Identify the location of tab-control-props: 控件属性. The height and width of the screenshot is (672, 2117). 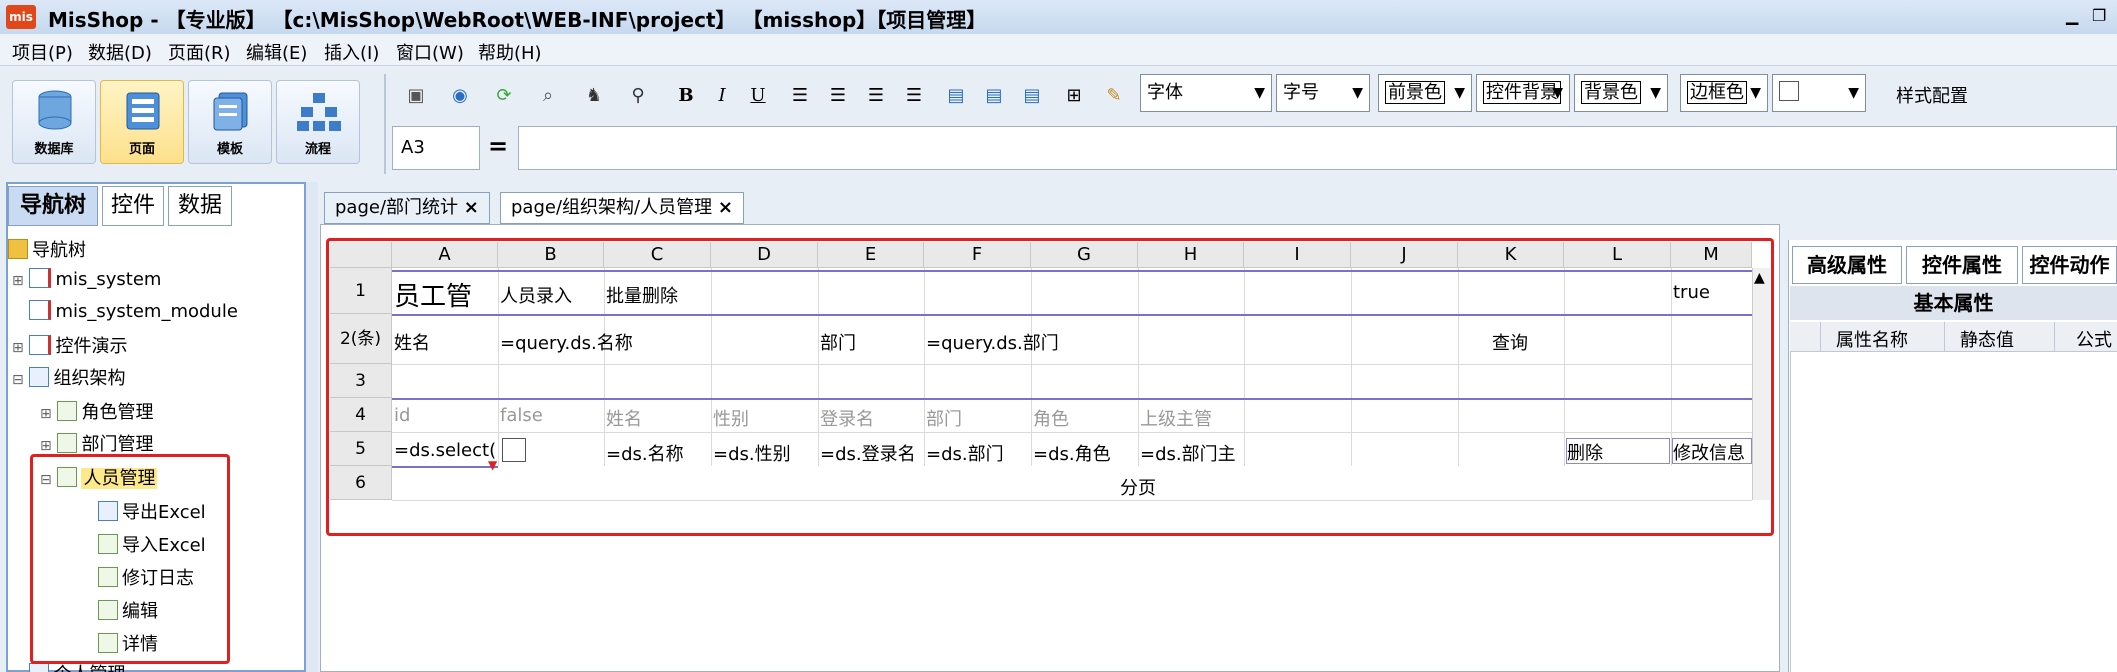
(1962, 265).